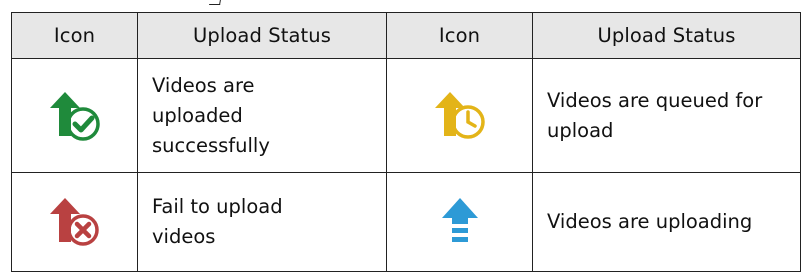  Describe the element at coordinates (459, 35) in the screenshot. I see `header-icon-2: Icon` at that location.